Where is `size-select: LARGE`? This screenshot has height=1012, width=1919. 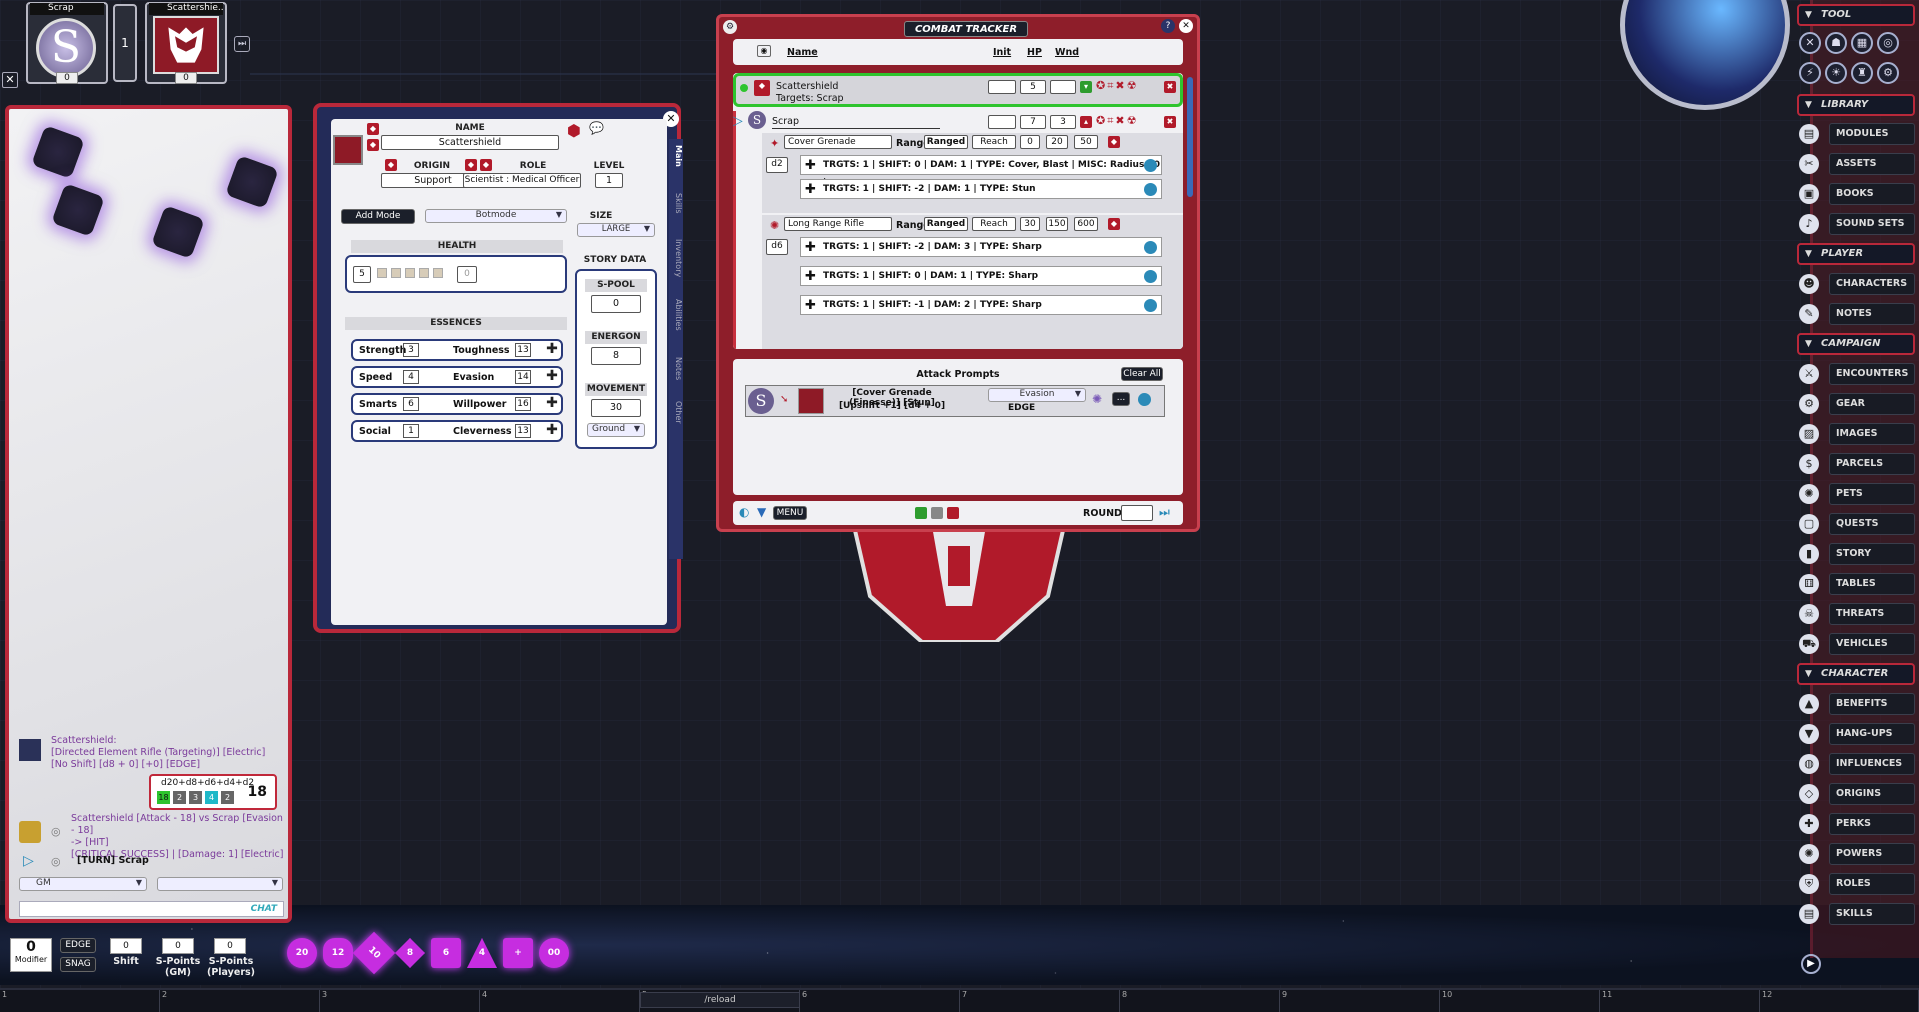 size-select: LARGE is located at coordinates (616, 230).